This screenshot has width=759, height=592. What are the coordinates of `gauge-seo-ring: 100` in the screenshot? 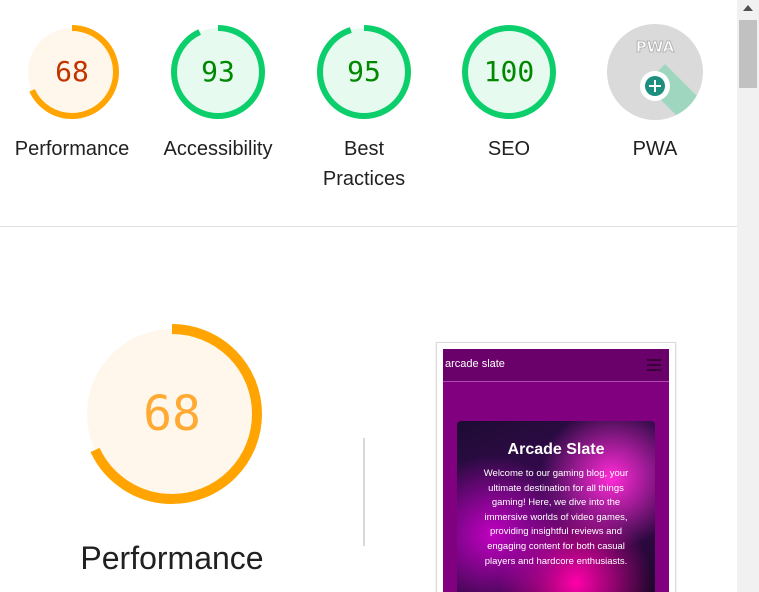 It's located at (509, 72).